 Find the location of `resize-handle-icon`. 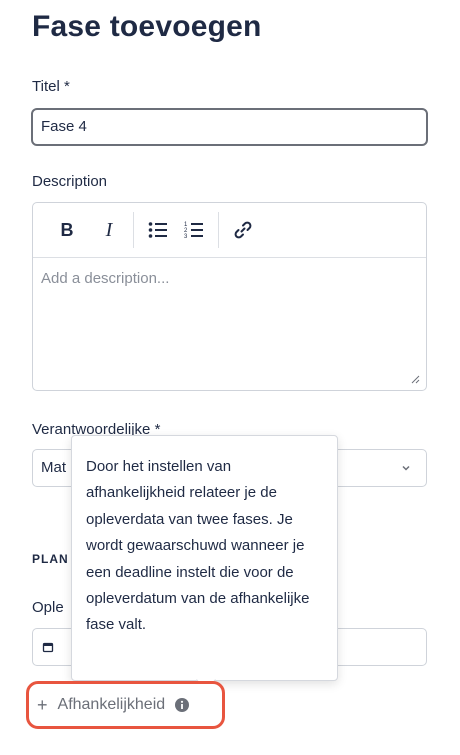

resize-handle-icon is located at coordinates (415, 379).